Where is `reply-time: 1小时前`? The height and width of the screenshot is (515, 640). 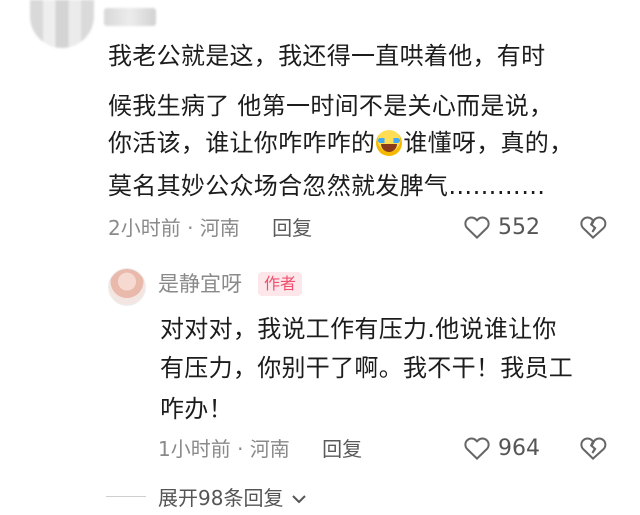
reply-time: 1小时前 is located at coordinates (194, 449).